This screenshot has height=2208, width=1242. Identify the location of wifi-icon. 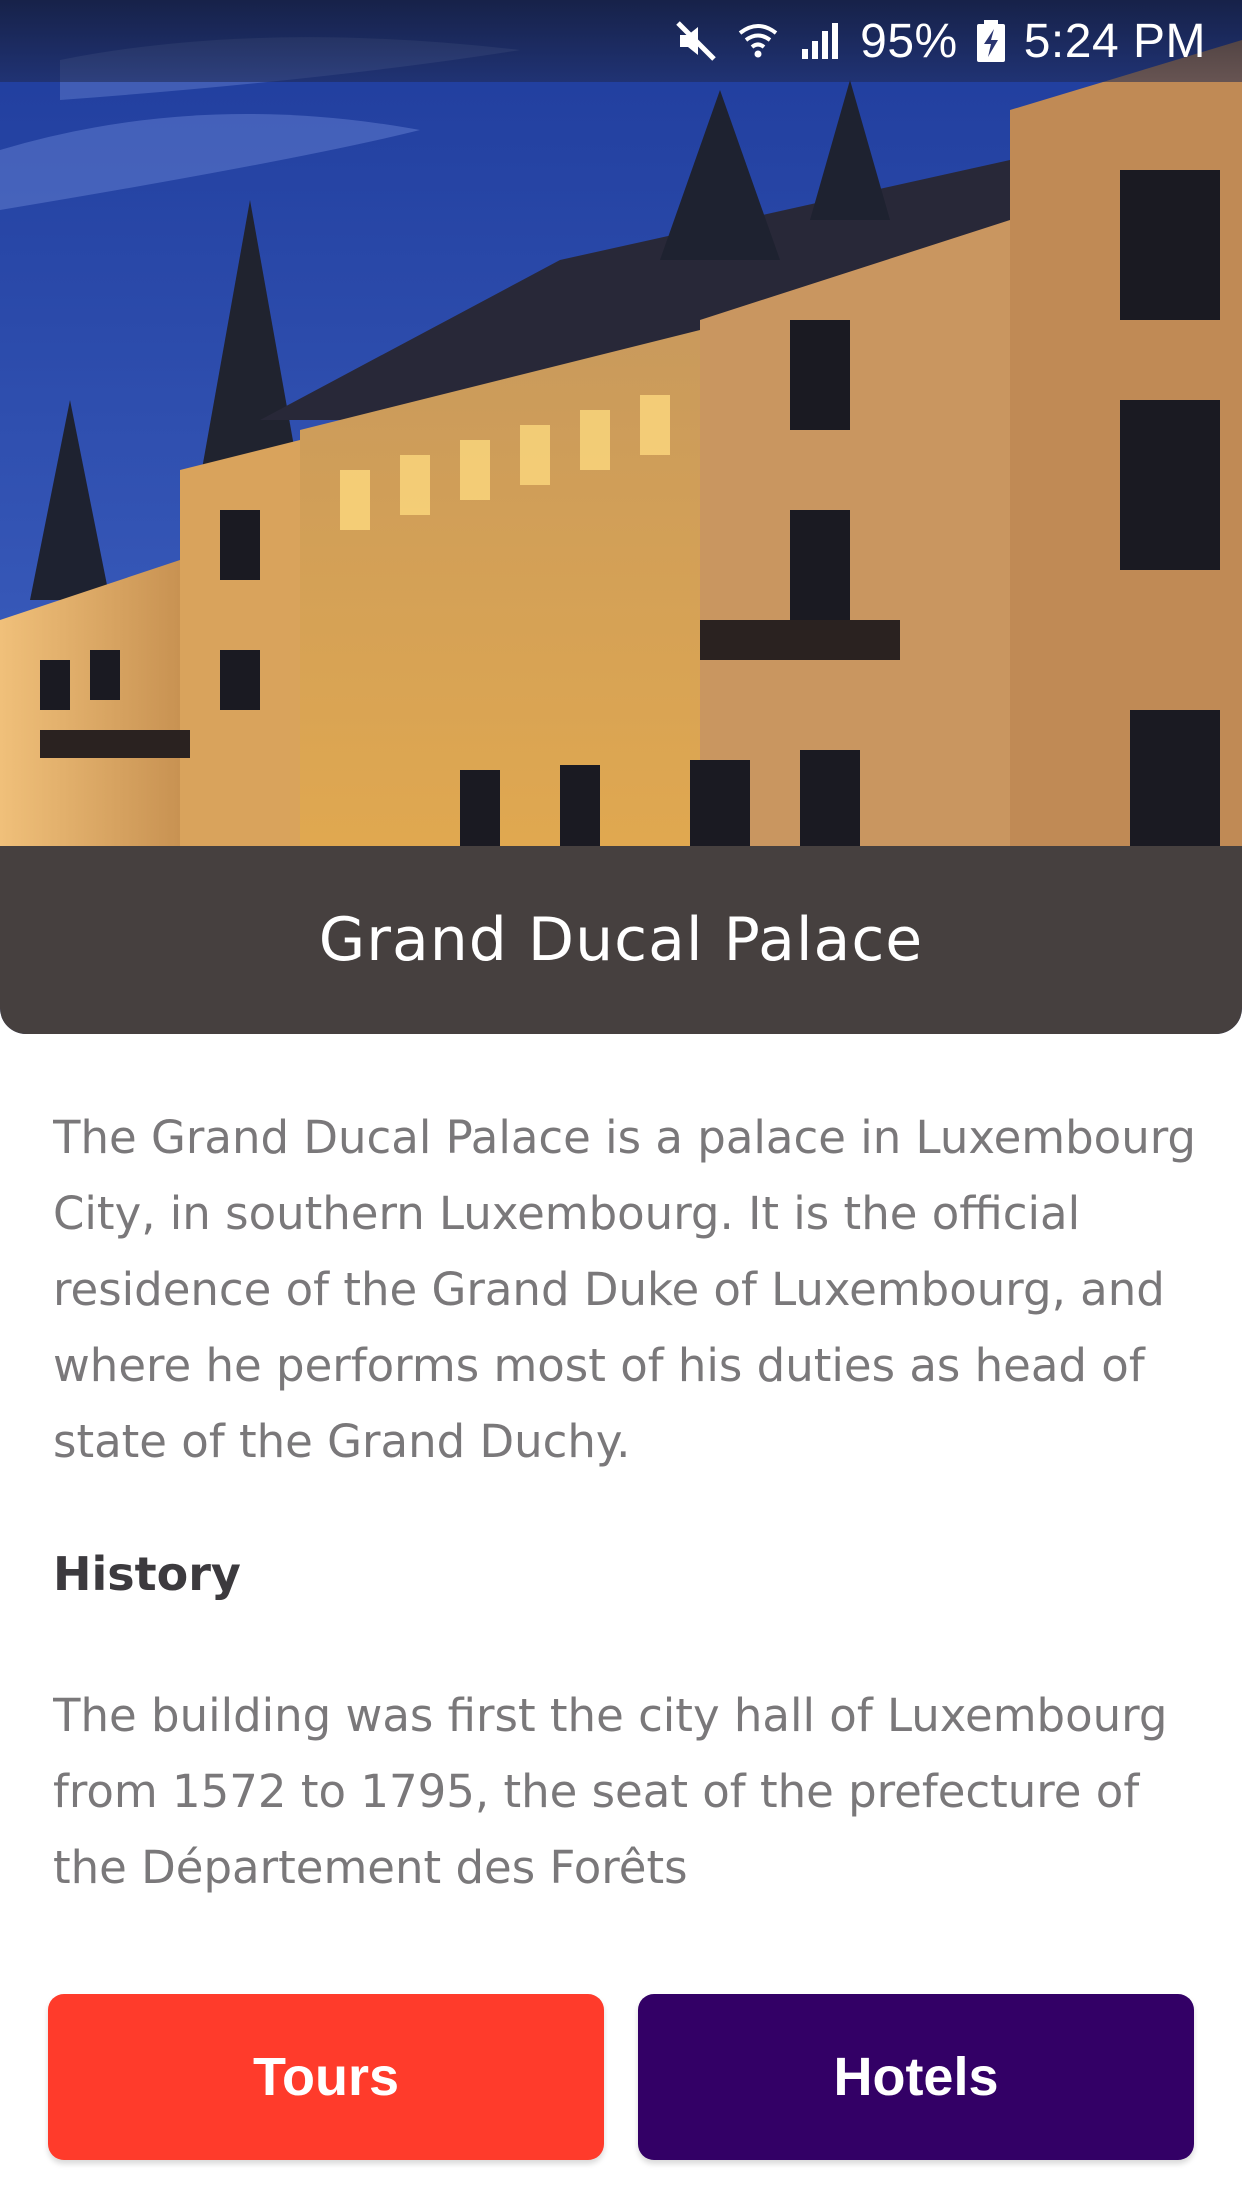
(758, 41).